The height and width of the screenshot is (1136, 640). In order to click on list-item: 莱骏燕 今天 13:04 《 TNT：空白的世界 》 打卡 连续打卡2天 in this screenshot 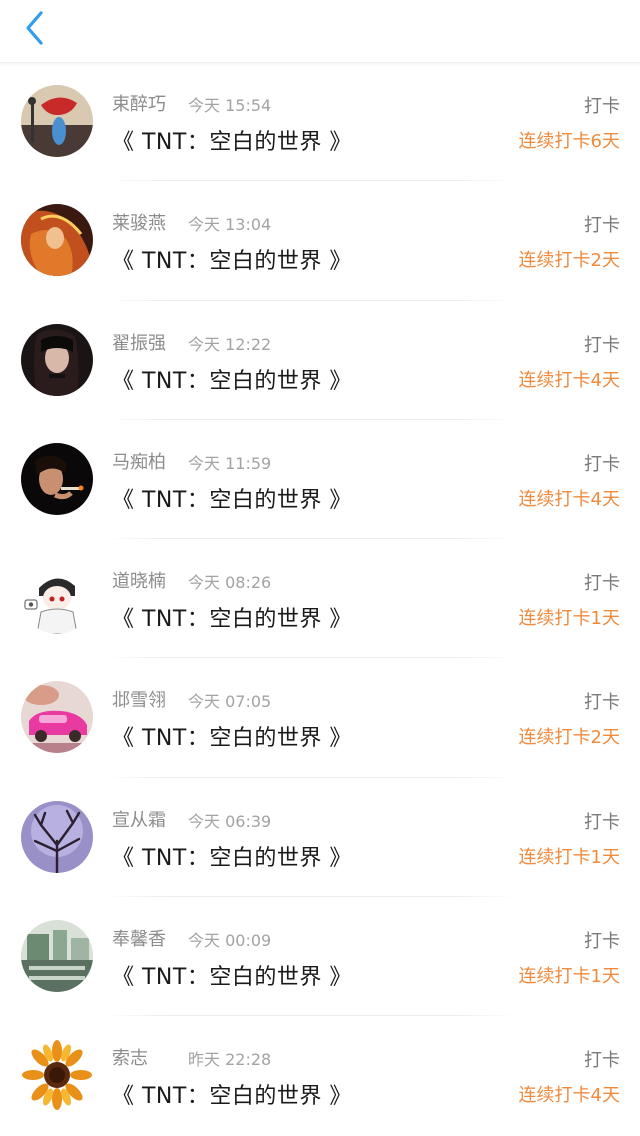, I will do `click(320, 241)`.